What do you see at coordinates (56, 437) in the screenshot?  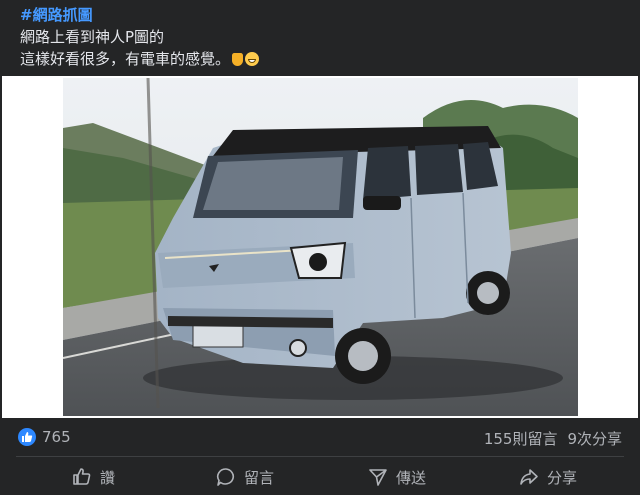 I see `like-count: 765` at bounding box center [56, 437].